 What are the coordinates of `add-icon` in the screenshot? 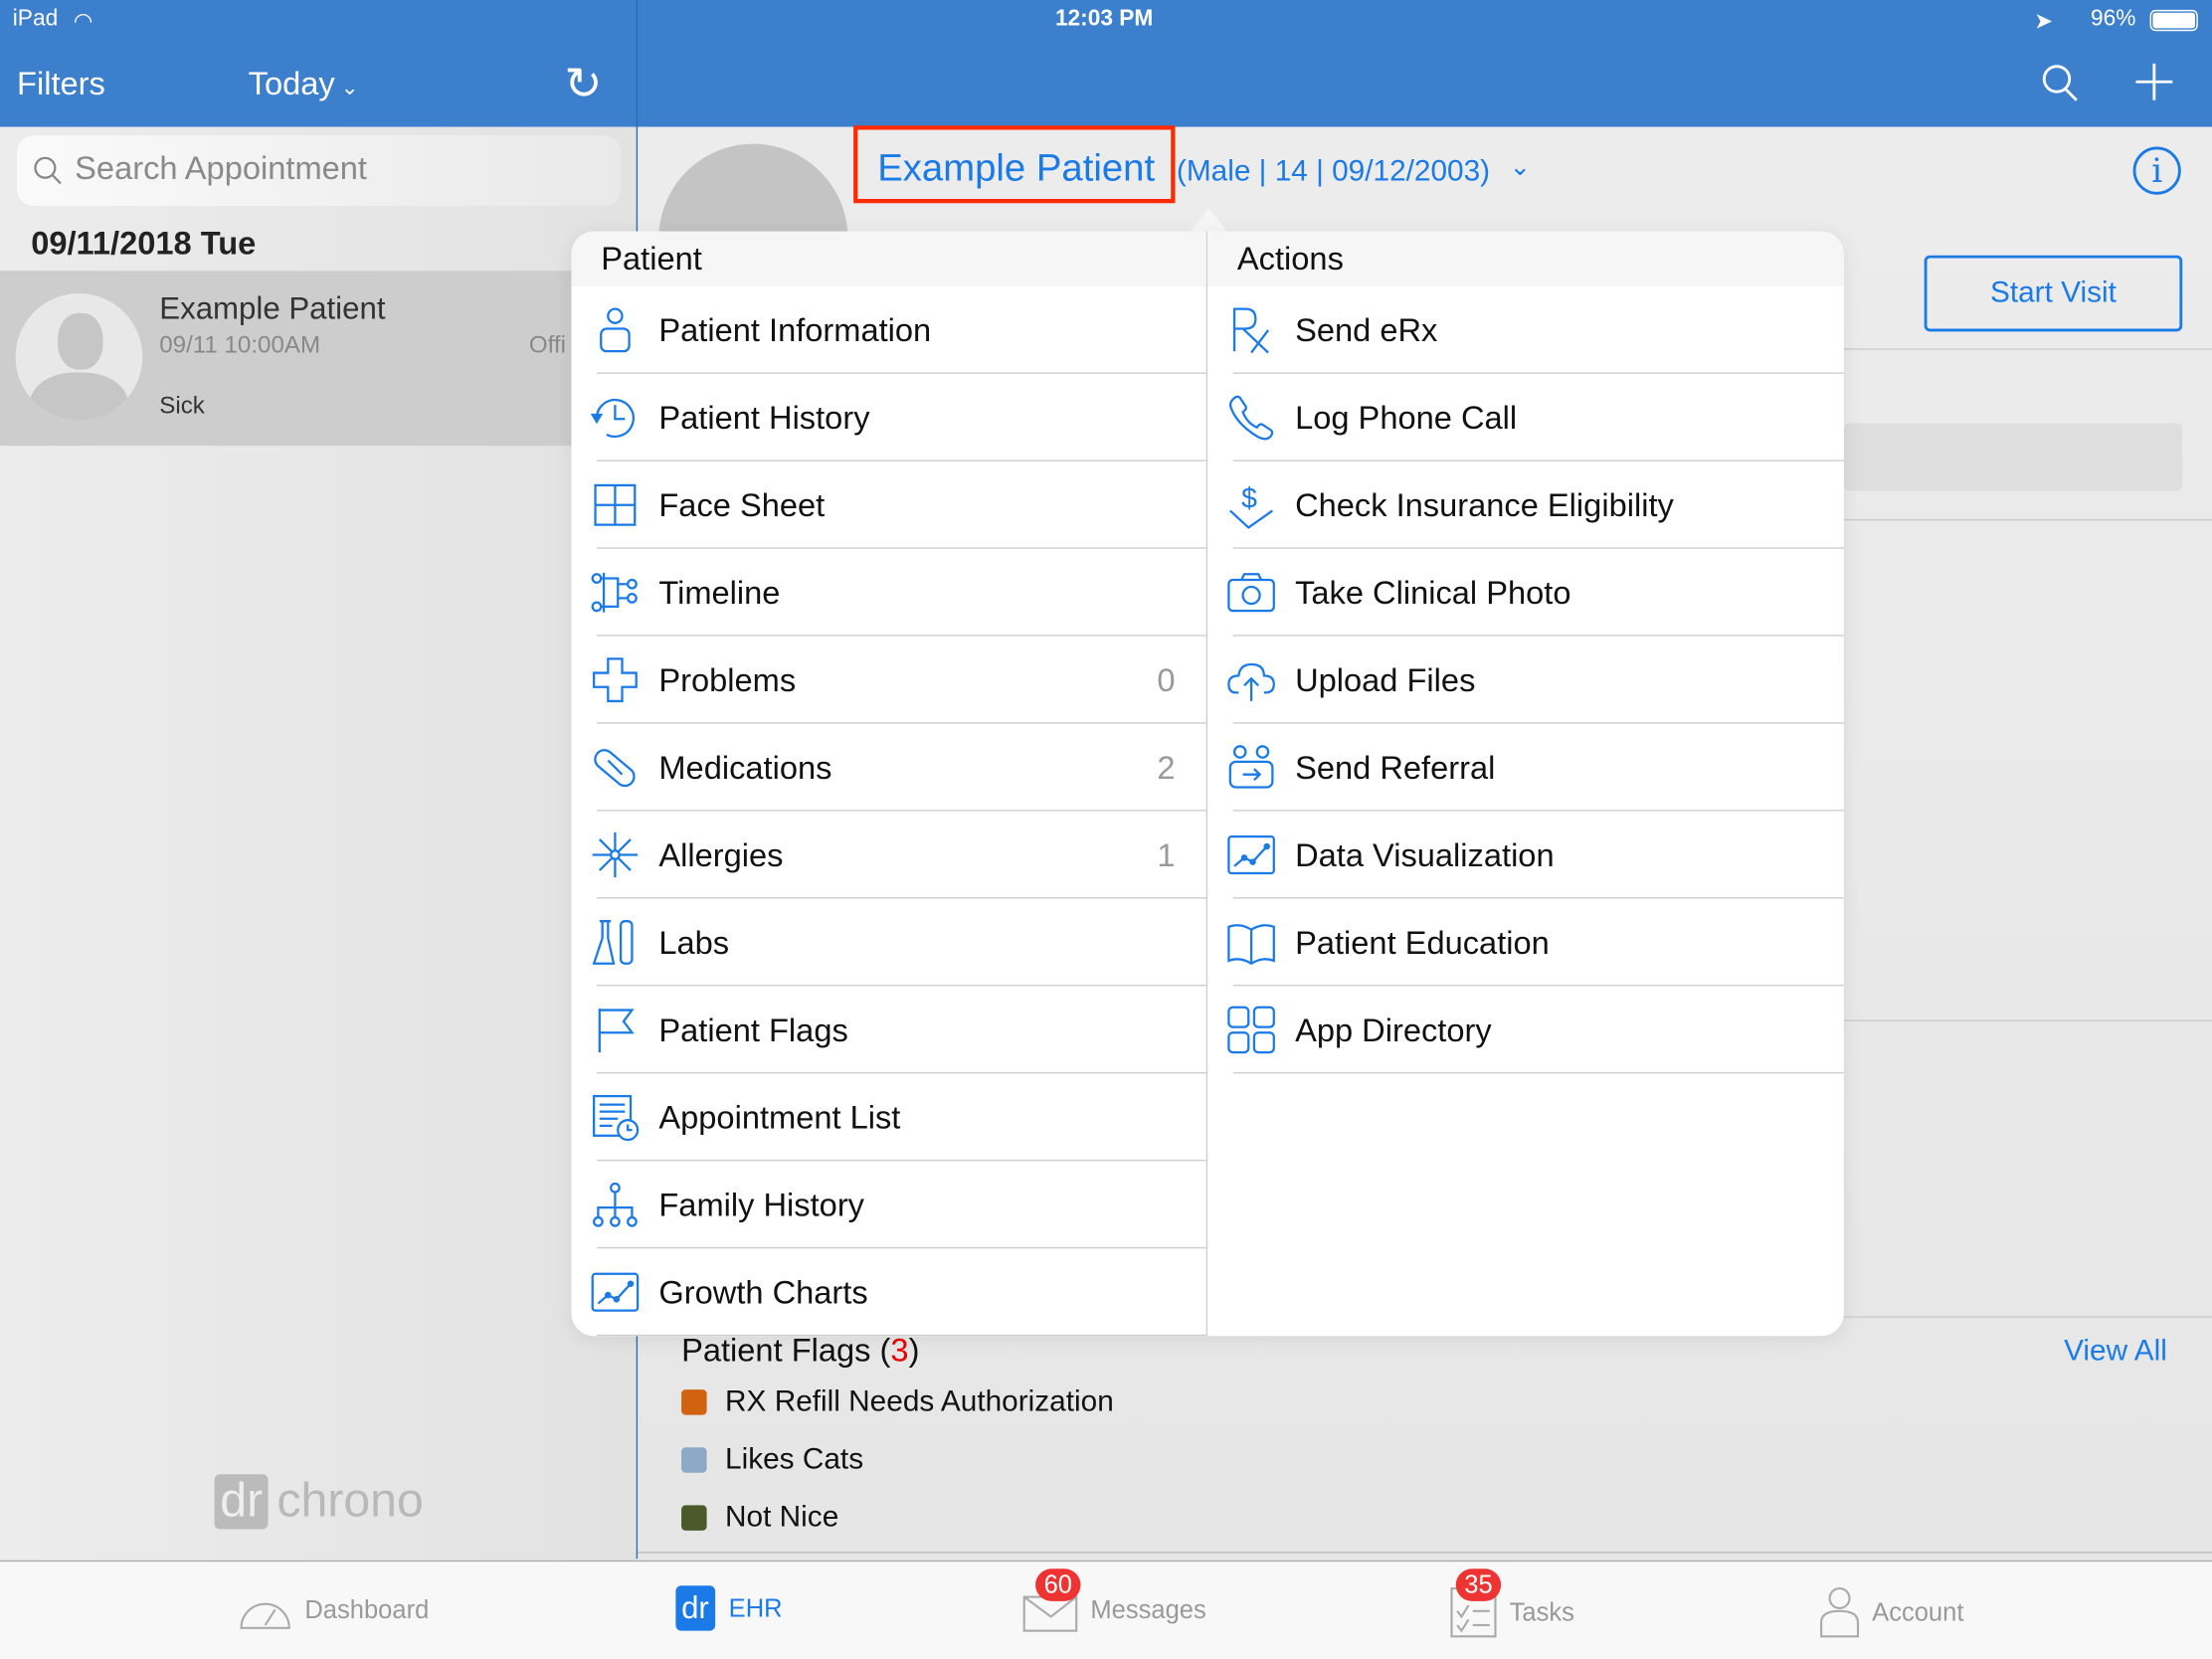 It's located at (2154, 81).